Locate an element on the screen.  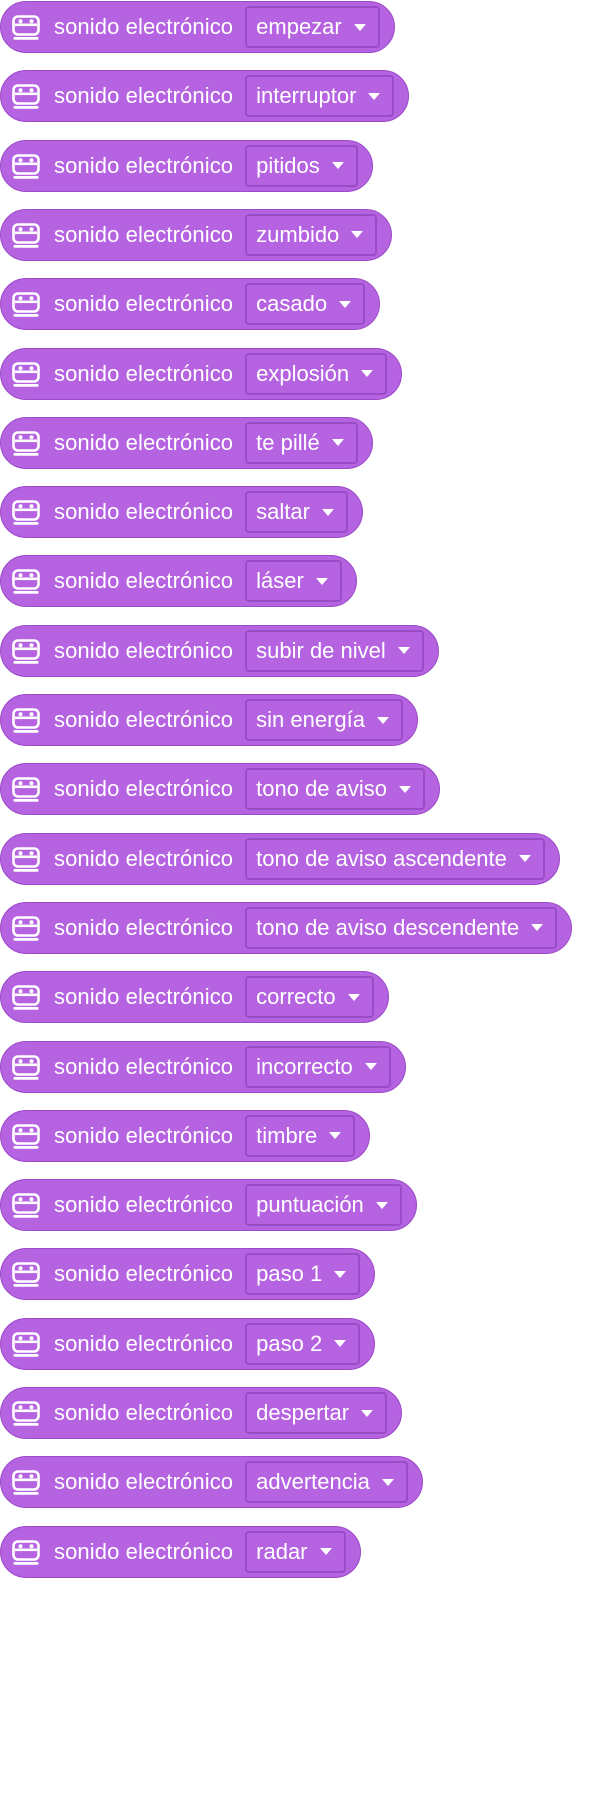
sound-block: sonido electrónico sin energía is located at coordinates (209, 720).